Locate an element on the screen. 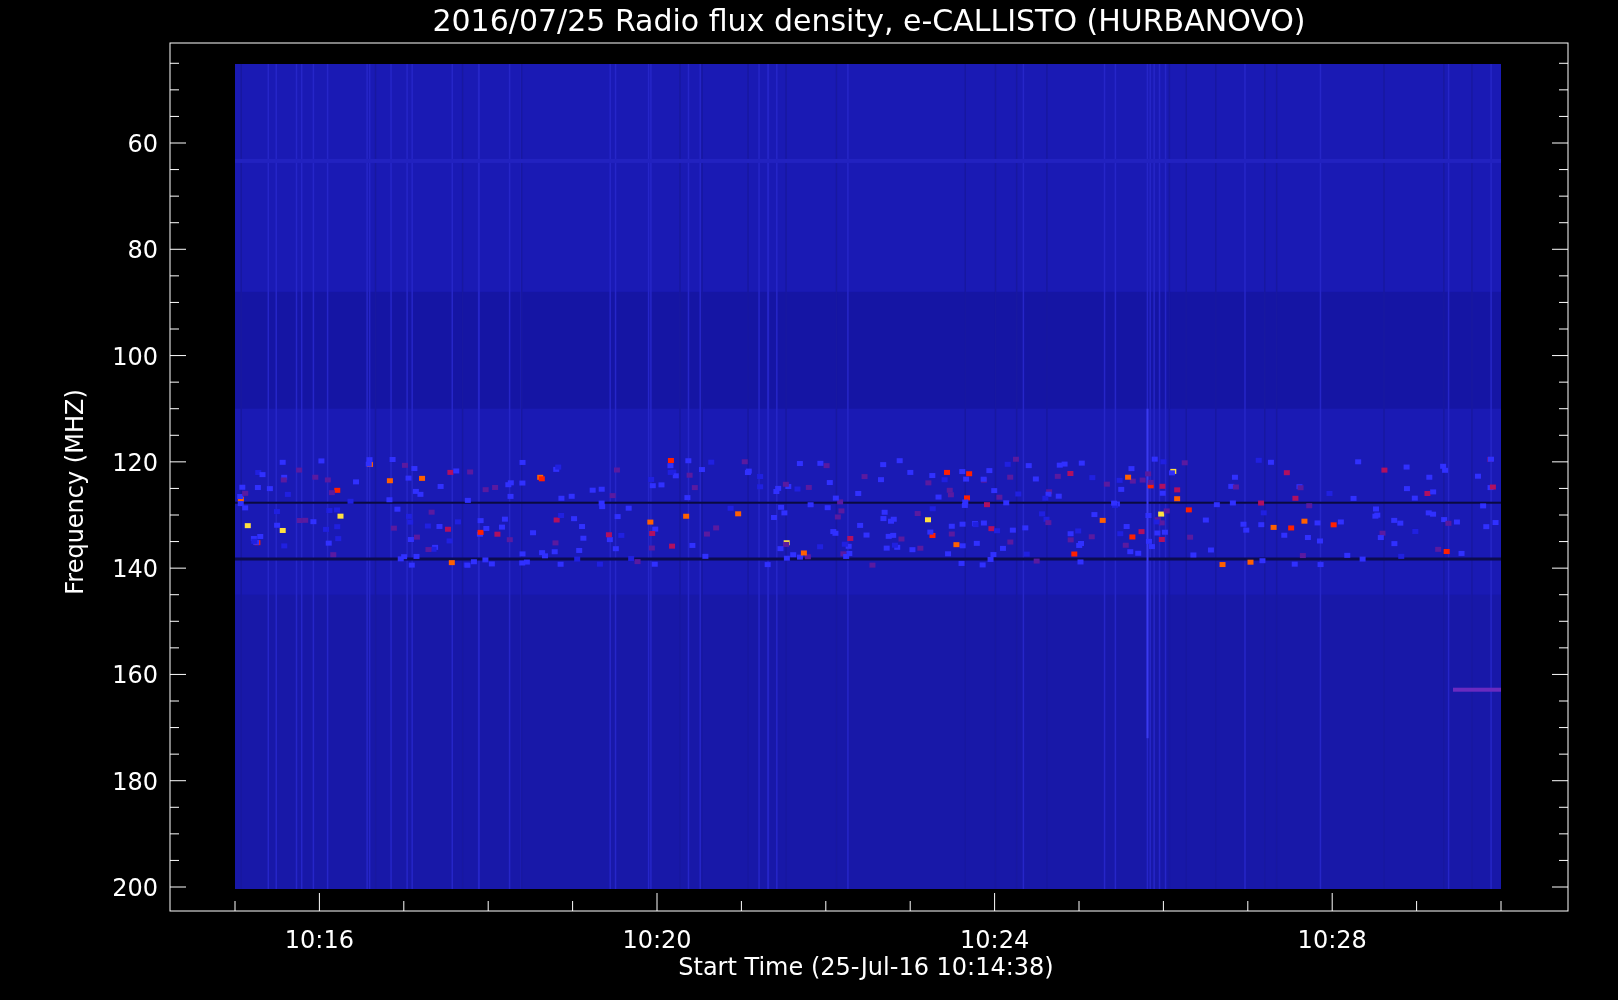 This screenshot has height=1000, width=1618. tick-label: 100 is located at coordinates (135, 356).